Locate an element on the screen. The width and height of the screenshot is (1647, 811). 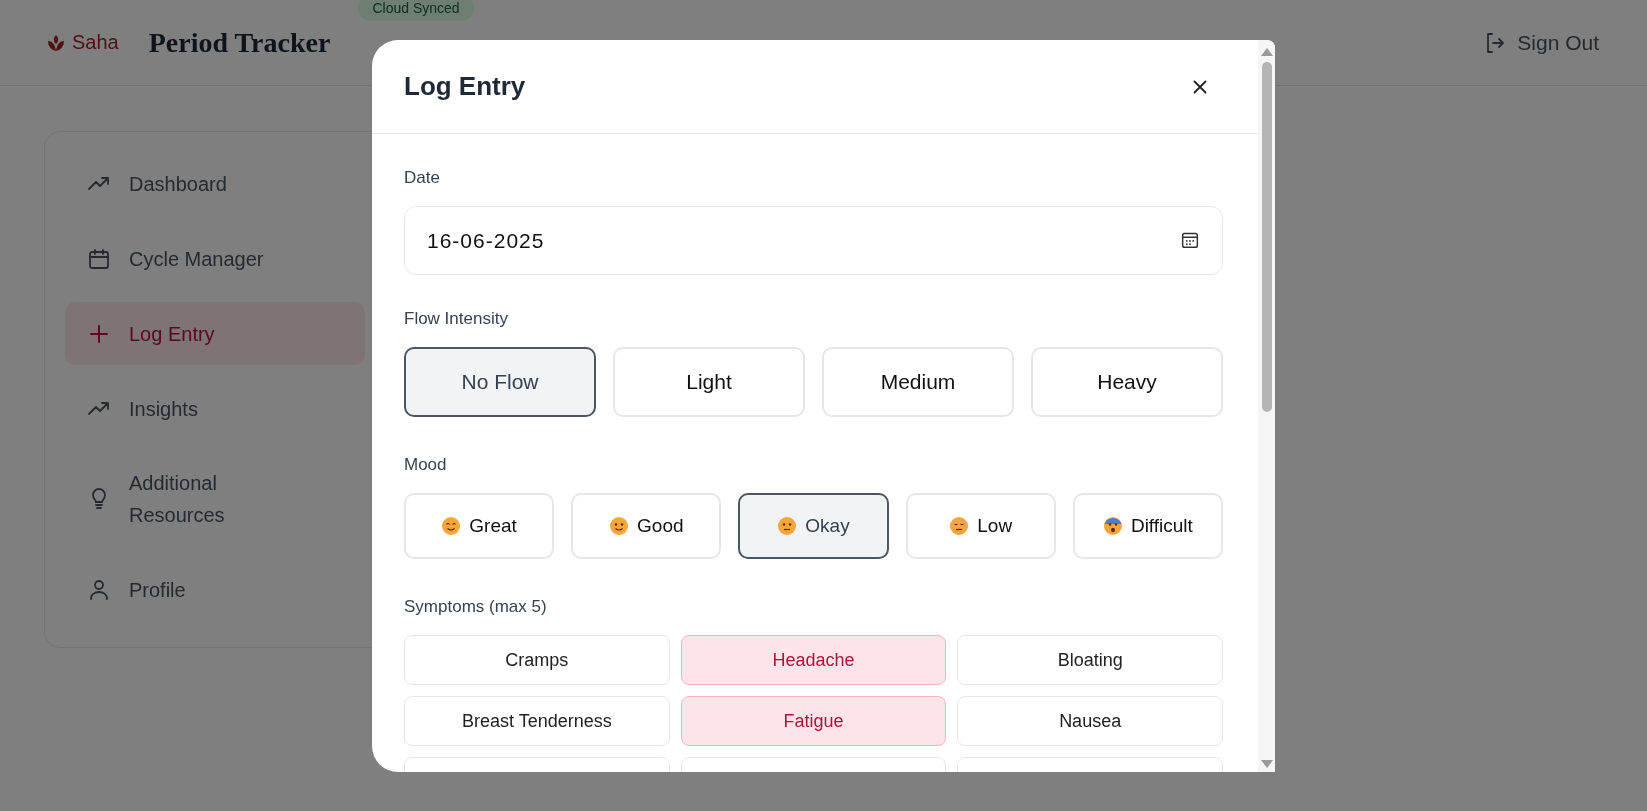
symptom-option: Bloating is located at coordinates (1090, 660).